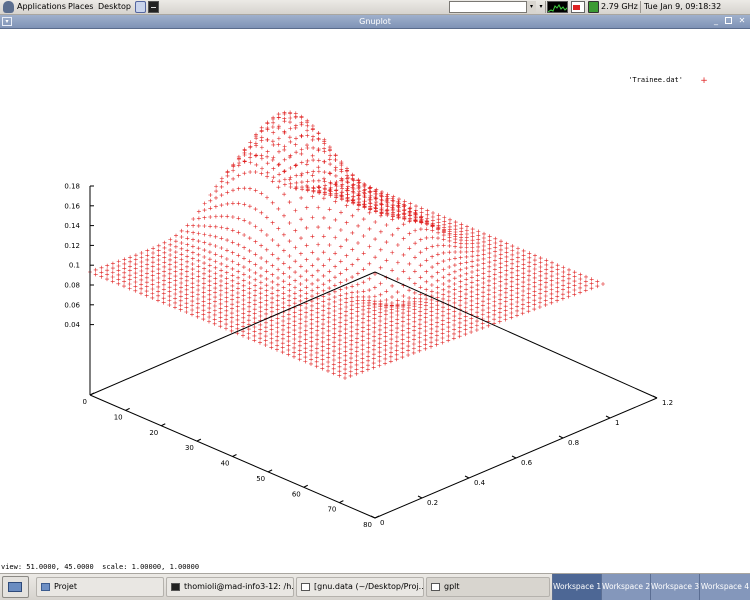  I want to click on y-tick-label: 0.6, so click(527, 463).